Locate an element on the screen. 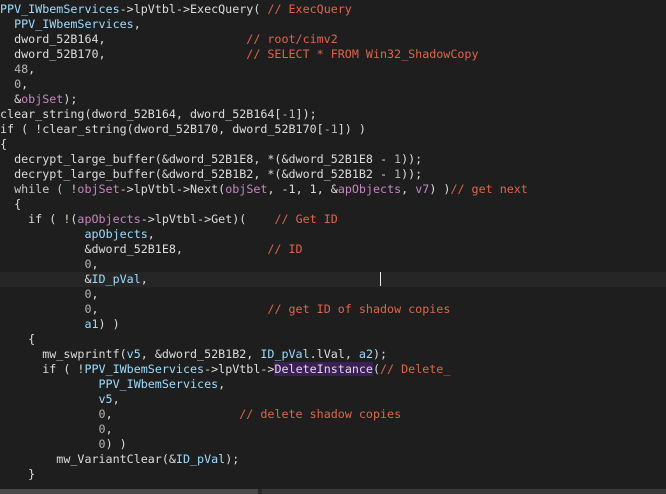 The height and width of the screenshot is (494, 666). code-token: dword_52B164, is located at coordinates (123, 39).